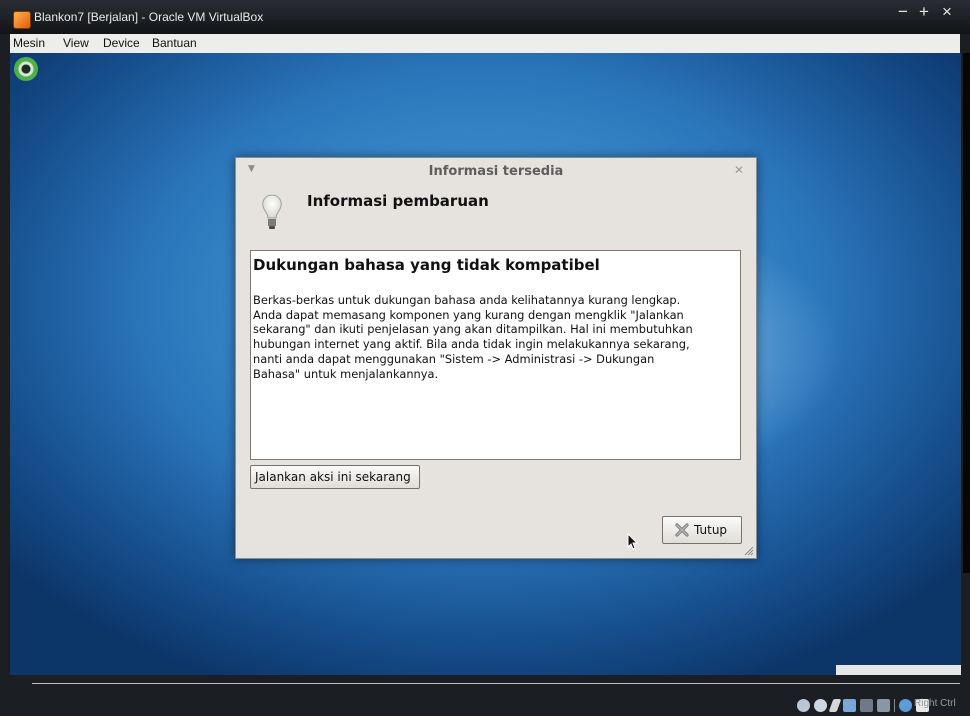 Image resolution: width=970 pixels, height=716 pixels. Describe the element at coordinates (883, 705) in the screenshot. I see `display-icon` at that location.